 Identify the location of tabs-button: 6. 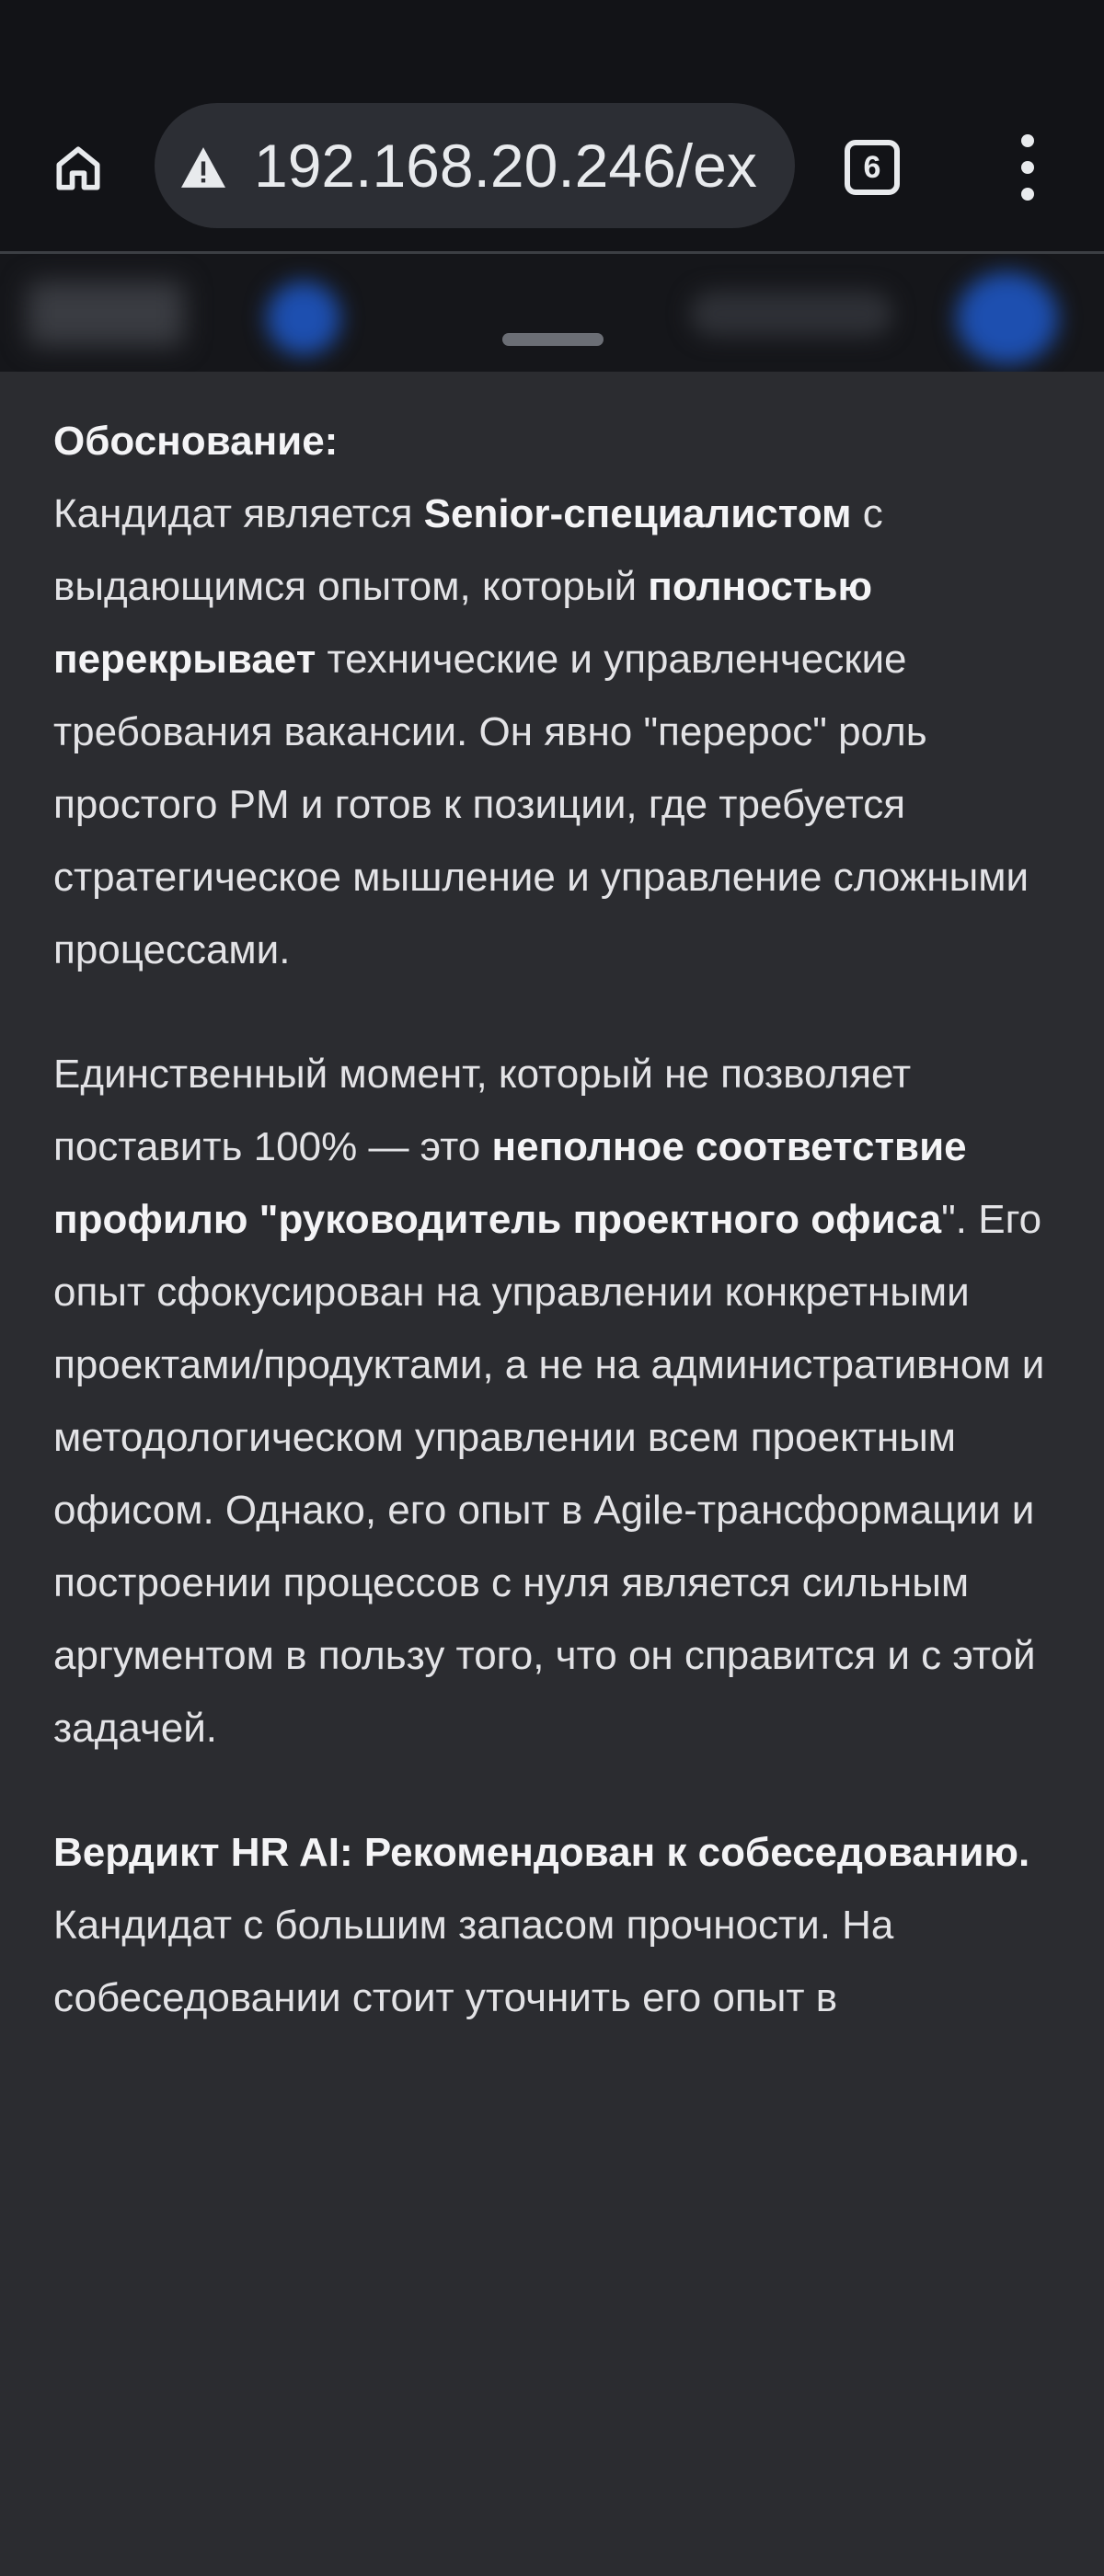
(872, 167).